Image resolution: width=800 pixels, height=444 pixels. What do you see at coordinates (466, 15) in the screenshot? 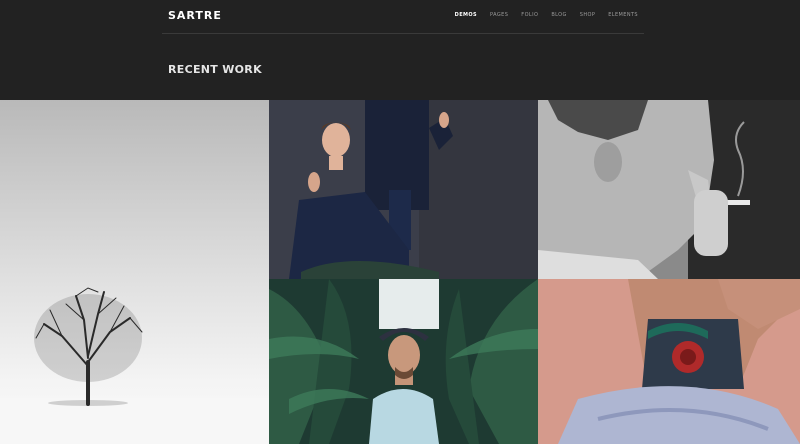
I see `nav-item-demos: DEMOS` at bounding box center [466, 15].